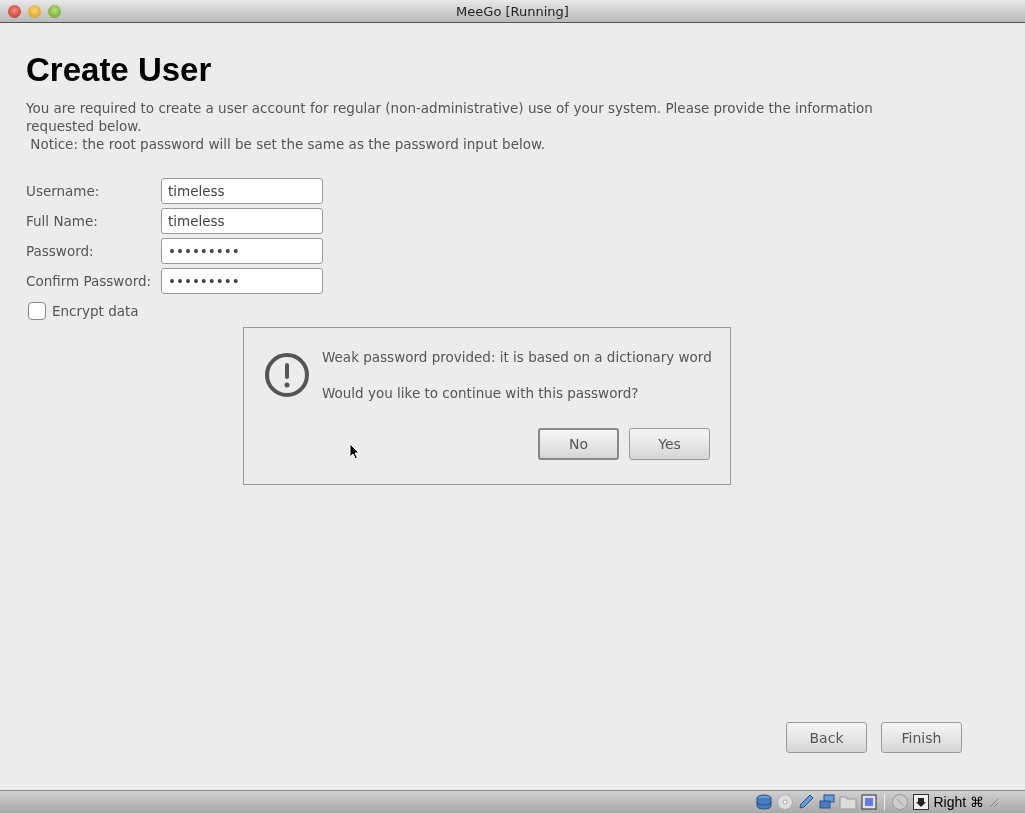 The width and height of the screenshot is (1025, 813). I want to click on close-button, so click(14, 11).